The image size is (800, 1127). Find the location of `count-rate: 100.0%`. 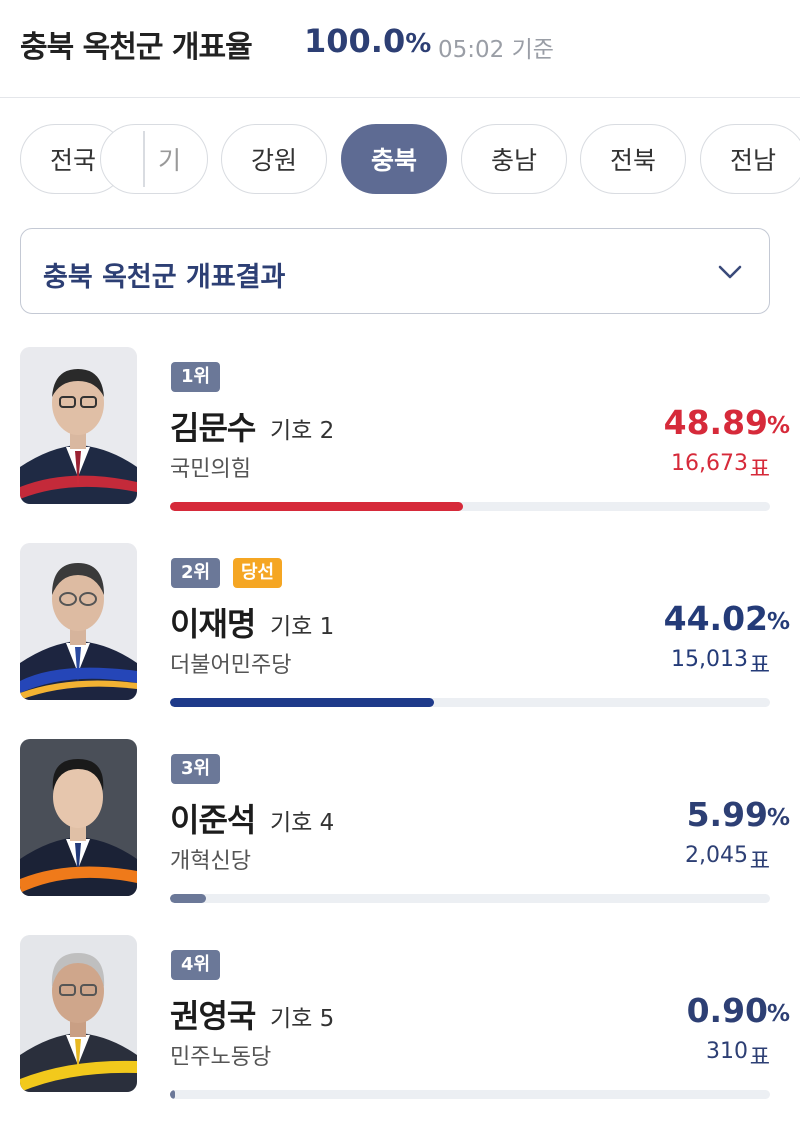

count-rate: 100.0% is located at coordinates (367, 41).